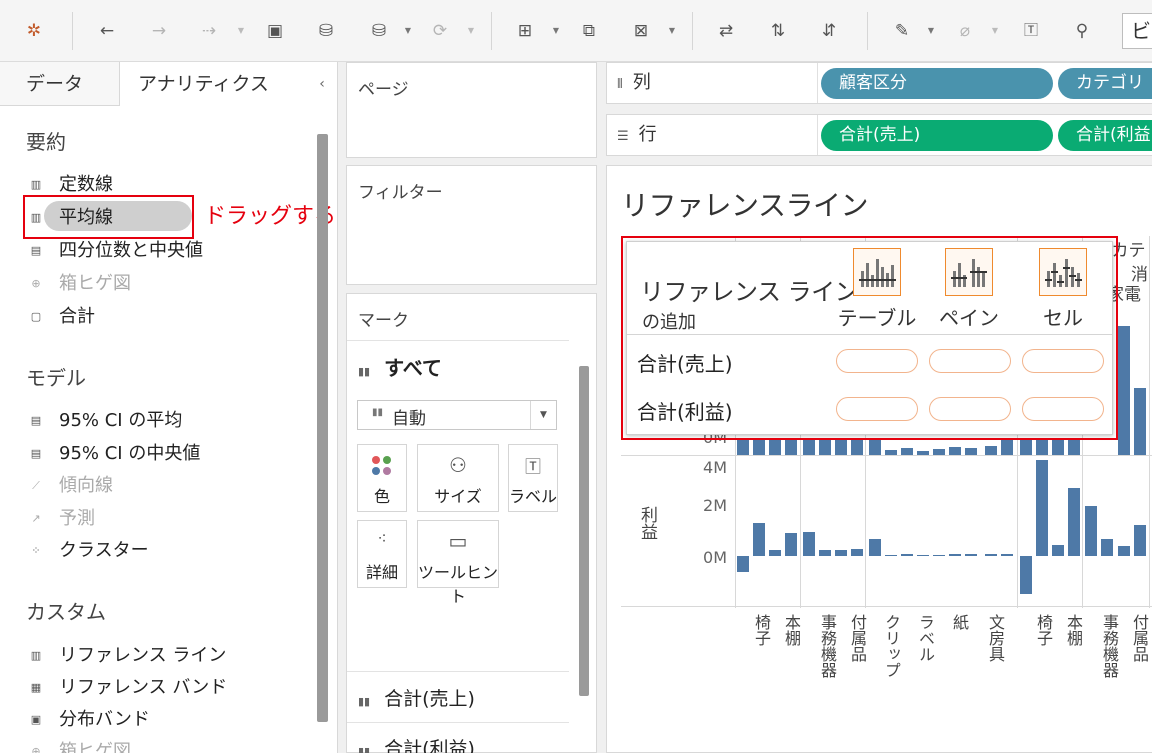 The image size is (1152, 753). What do you see at coordinates (637, 136) in the screenshot?
I see `rows-shelf-label: ☰ 行` at bounding box center [637, 136].